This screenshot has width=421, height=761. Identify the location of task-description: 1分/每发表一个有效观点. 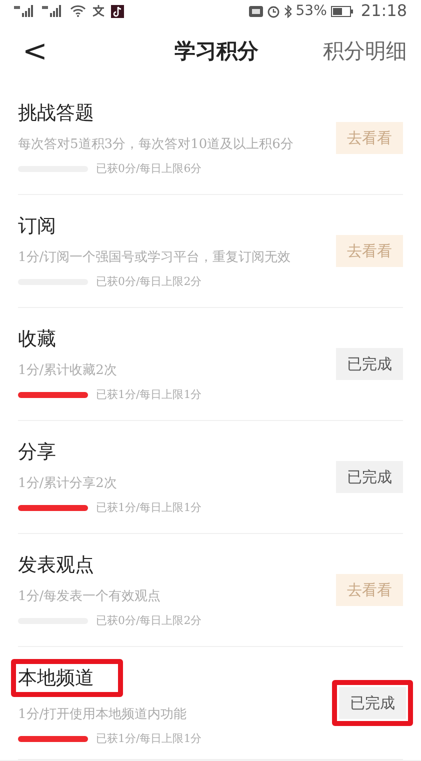
(90, 597).